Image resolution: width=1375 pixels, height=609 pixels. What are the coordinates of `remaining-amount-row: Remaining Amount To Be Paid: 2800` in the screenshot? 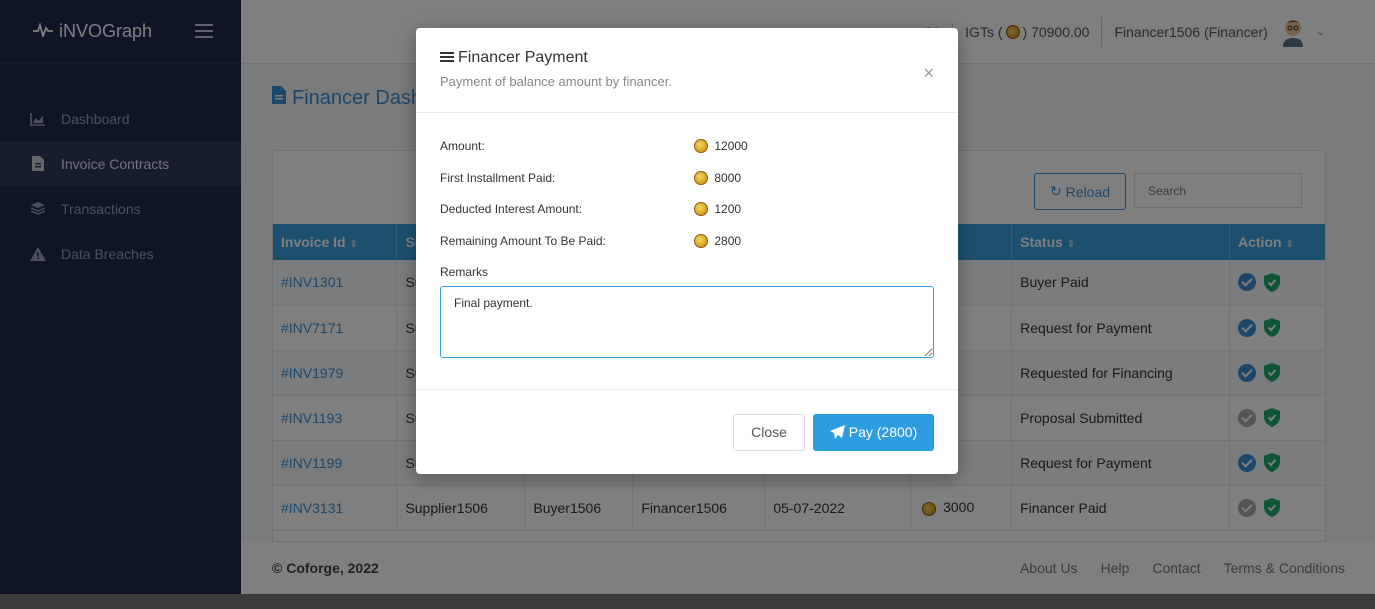 It's located at (687, 249).